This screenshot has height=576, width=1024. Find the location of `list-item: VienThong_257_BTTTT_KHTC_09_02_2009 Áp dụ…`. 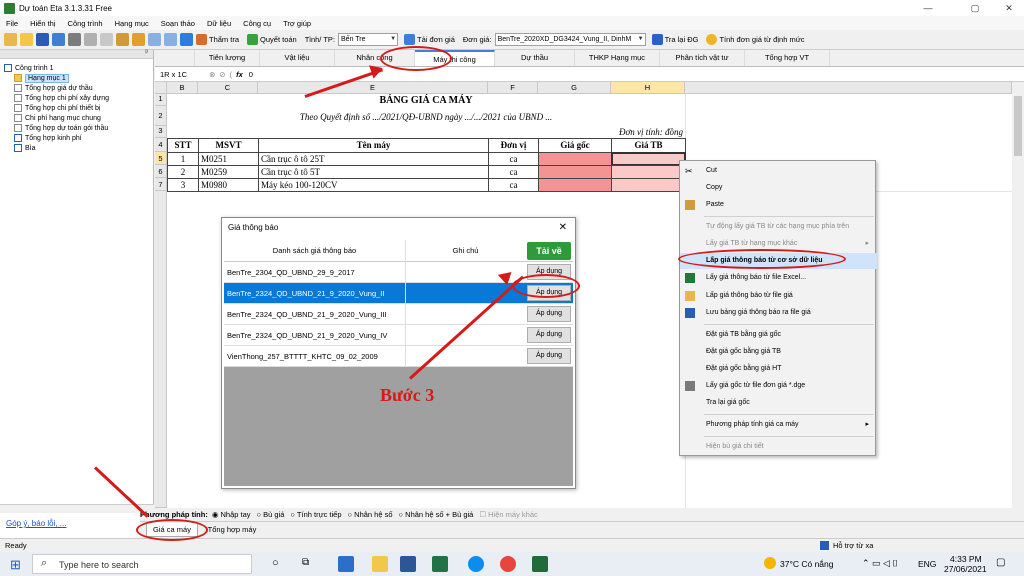

list-item: VienThong_257_BTTTT_KHTC_09_02_2009 Áp dụ… is located at coordinates (398, 356).